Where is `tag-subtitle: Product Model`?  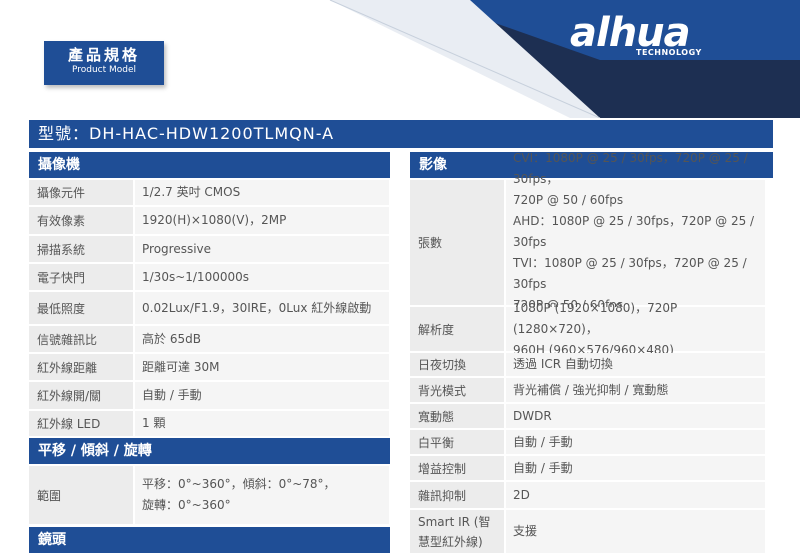 tag-subtitle: Product Model is located at coordinates (104, 70).